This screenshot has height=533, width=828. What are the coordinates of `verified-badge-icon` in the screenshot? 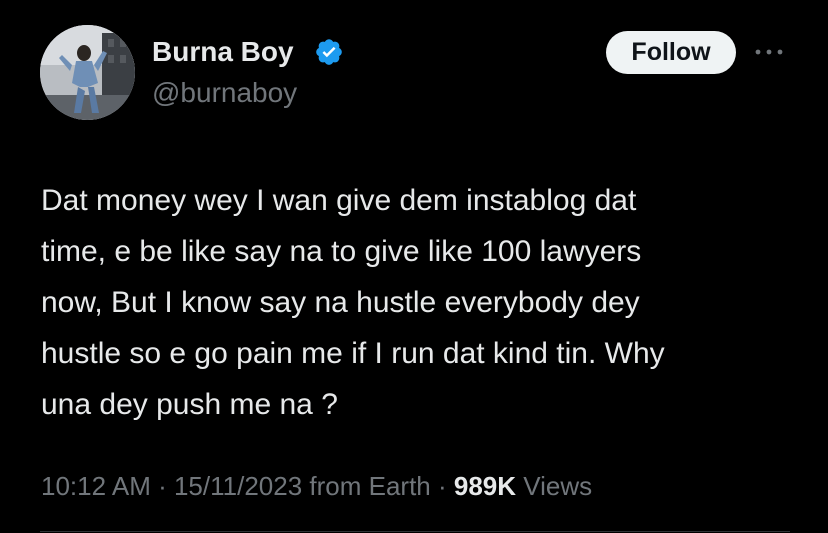 It's located at (329, 52).